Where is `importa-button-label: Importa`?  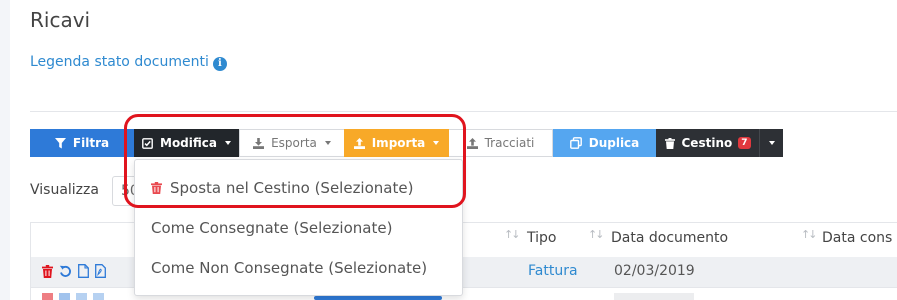 importa-button-label: Importa is located at coordinates (398, 143).